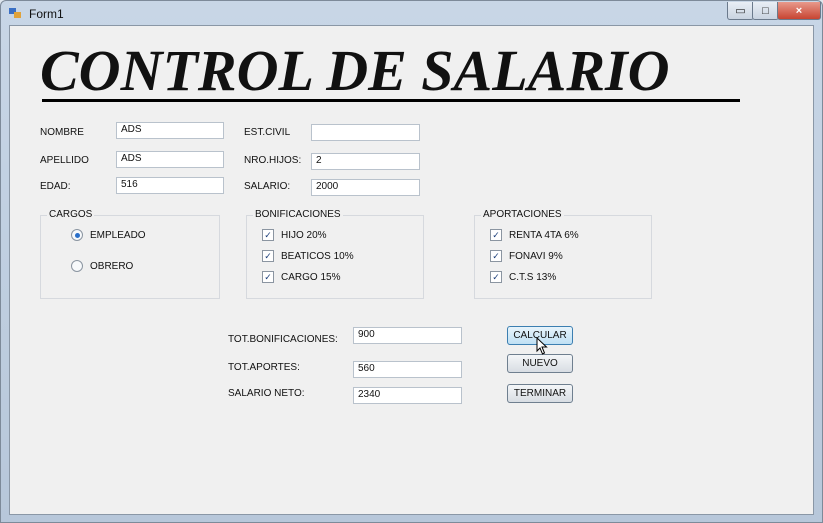 This screenshot has height=523, width=823. Describe the element at coordinates (407, 369) in the screenshot. I see `tot-aportes-input: 560` at that location.